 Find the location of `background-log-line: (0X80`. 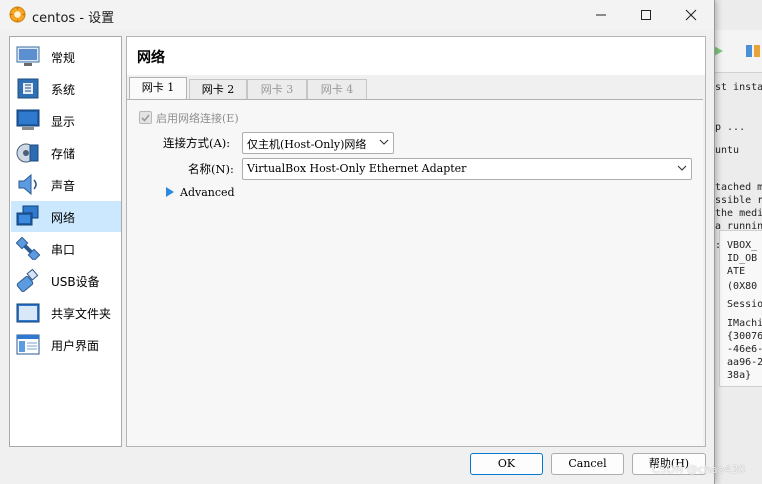

background-log-line: (0X80 is located at coordinates (736, 286).